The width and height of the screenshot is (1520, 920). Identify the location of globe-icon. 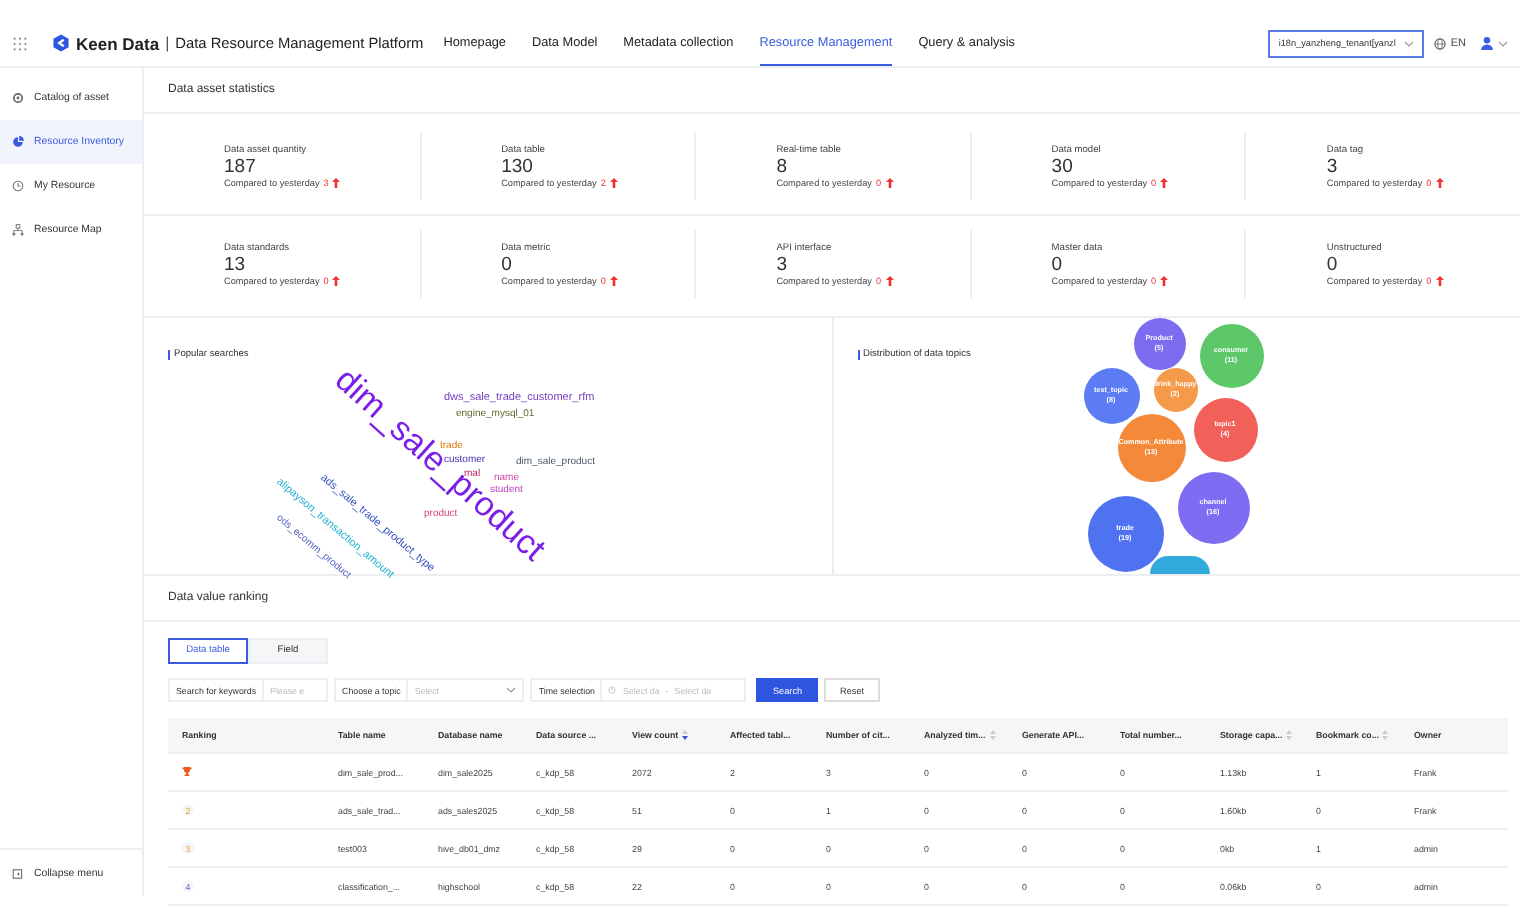
(1440, 43).